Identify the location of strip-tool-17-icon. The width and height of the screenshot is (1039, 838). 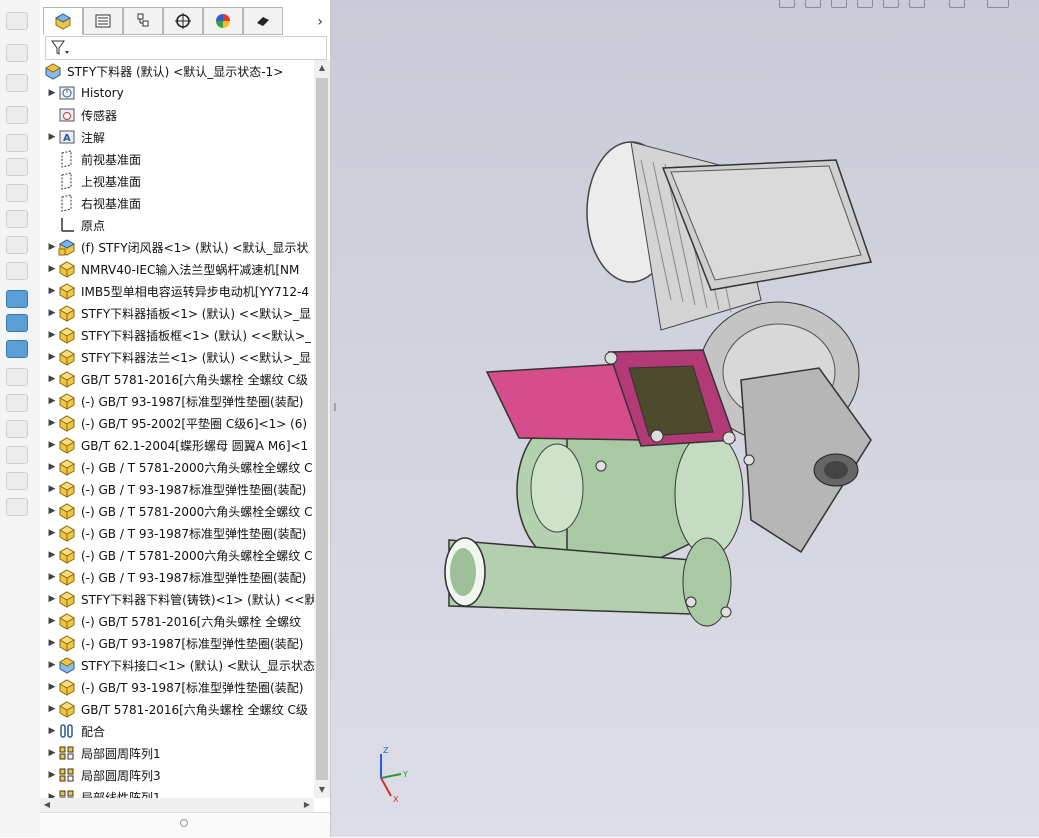
(17, 455).